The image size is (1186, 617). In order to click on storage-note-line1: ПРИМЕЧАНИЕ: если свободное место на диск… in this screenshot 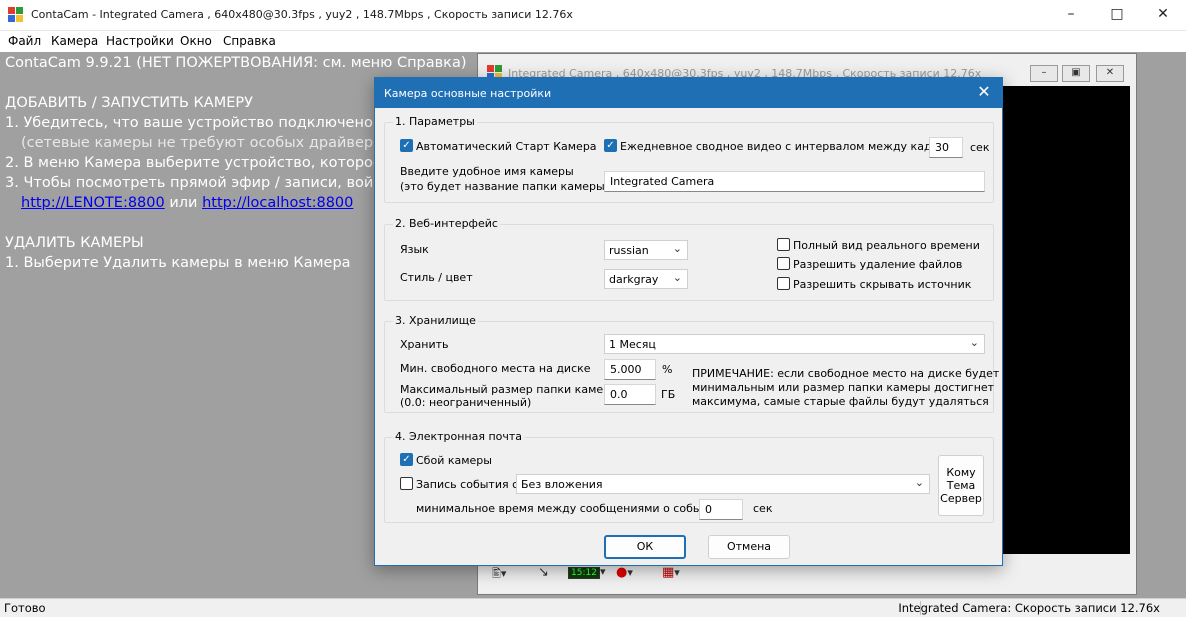, I will do `click(846, 373)`.